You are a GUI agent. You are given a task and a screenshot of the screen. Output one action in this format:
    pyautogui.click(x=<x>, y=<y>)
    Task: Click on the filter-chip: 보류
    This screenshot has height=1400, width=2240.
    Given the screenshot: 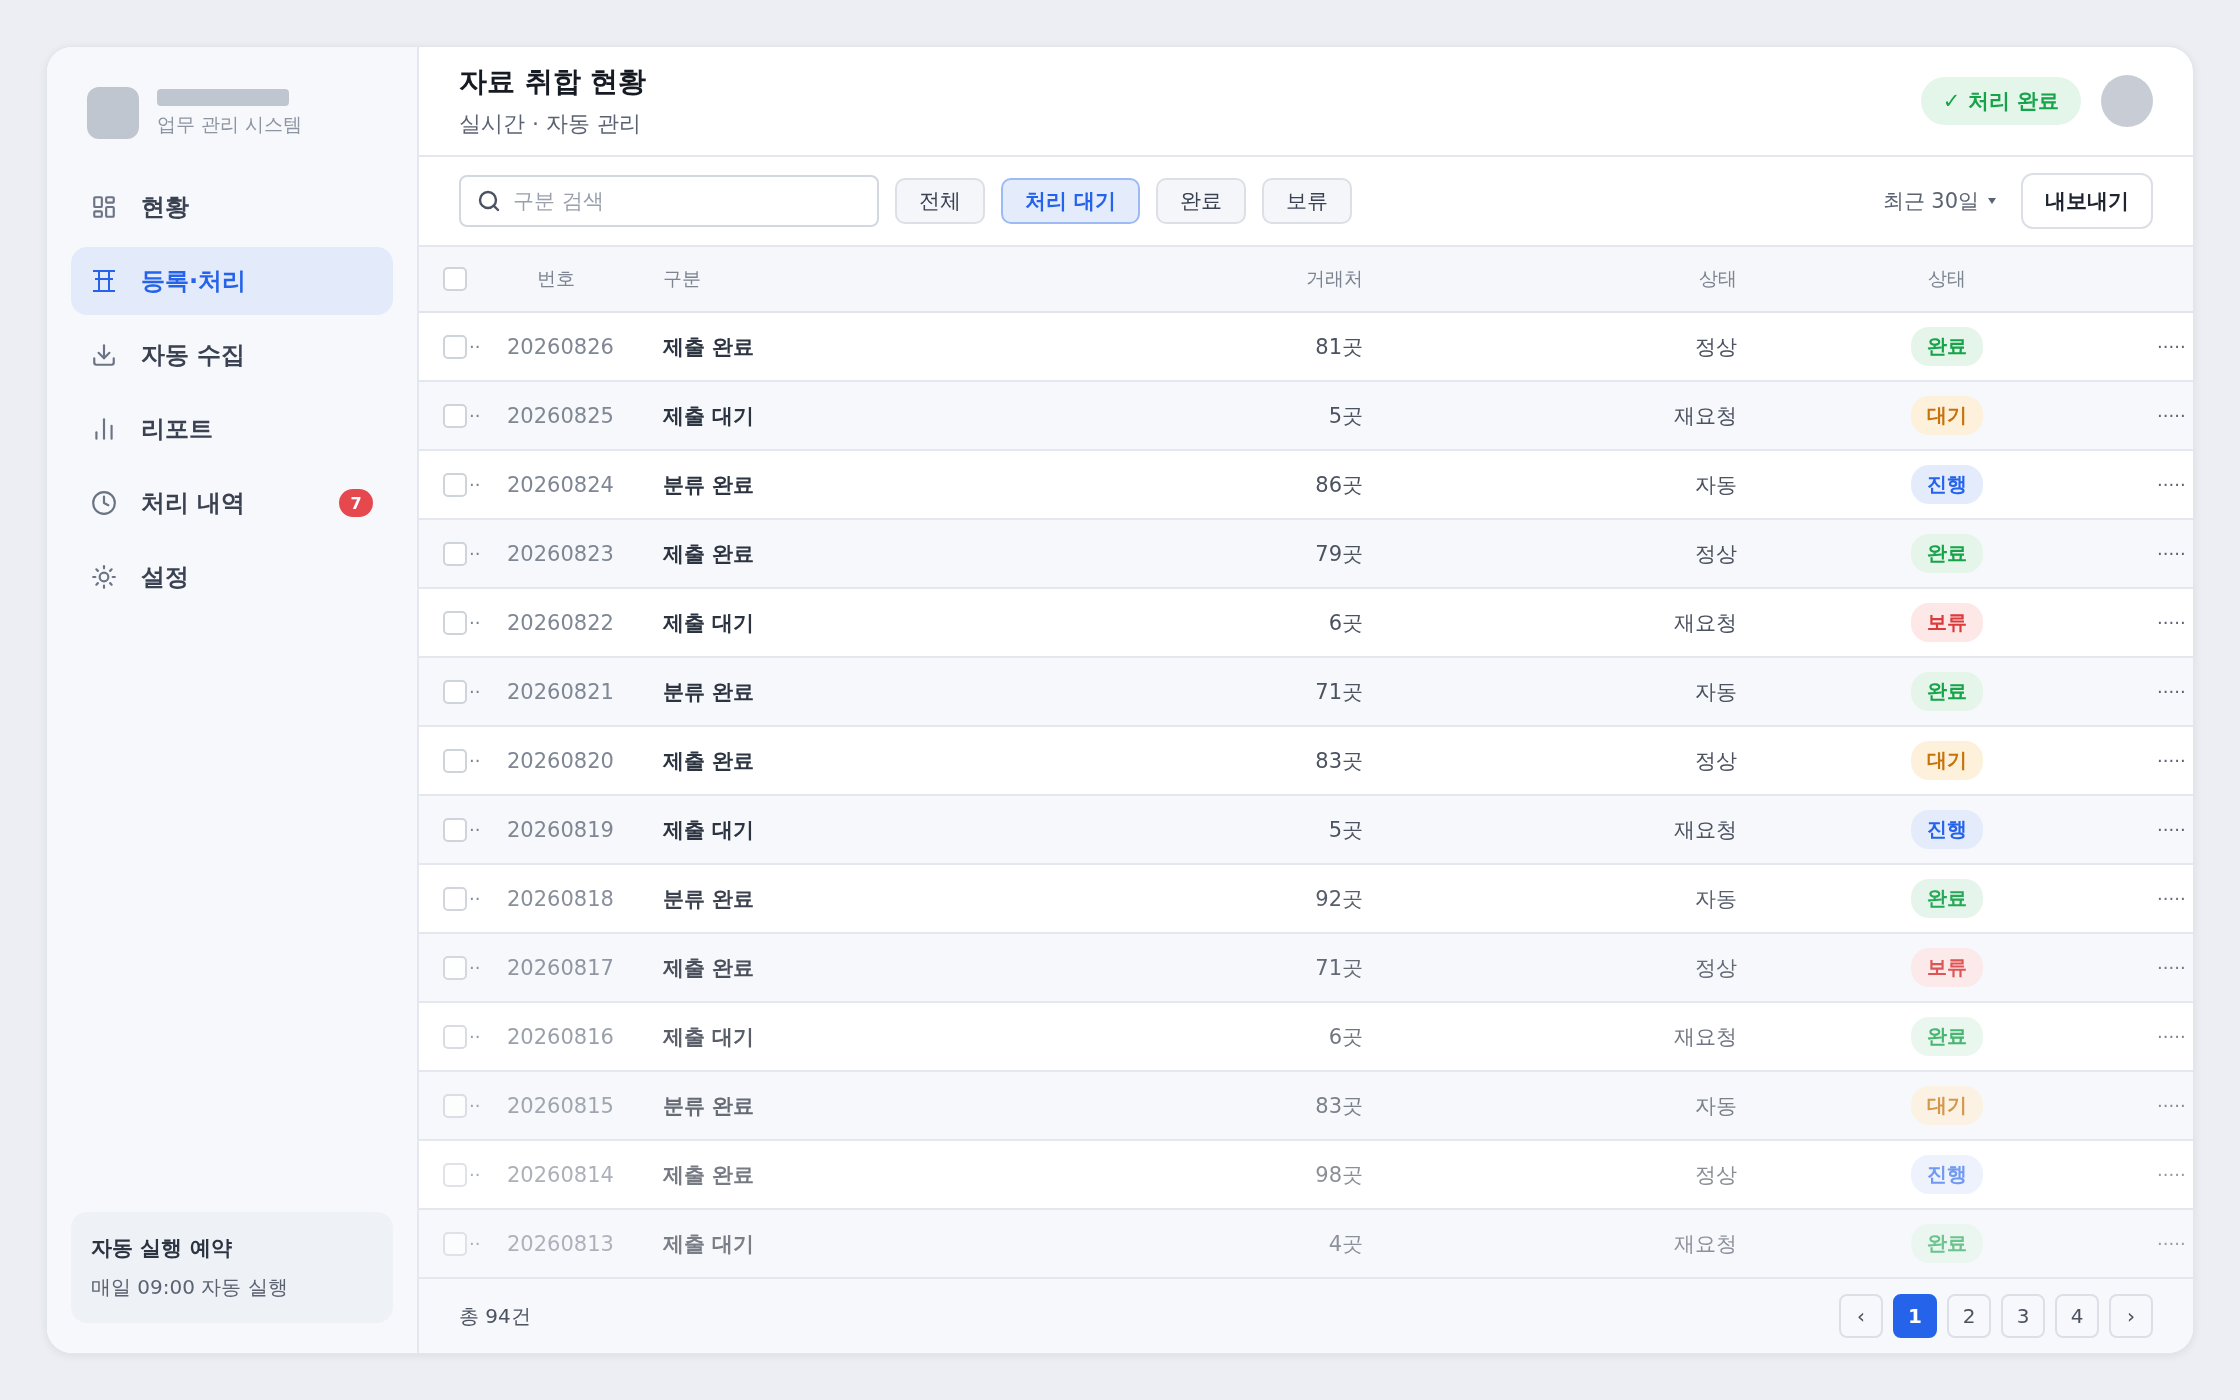 What is the action you would take?
    pyautogui.click(x=1307, y=201)
    